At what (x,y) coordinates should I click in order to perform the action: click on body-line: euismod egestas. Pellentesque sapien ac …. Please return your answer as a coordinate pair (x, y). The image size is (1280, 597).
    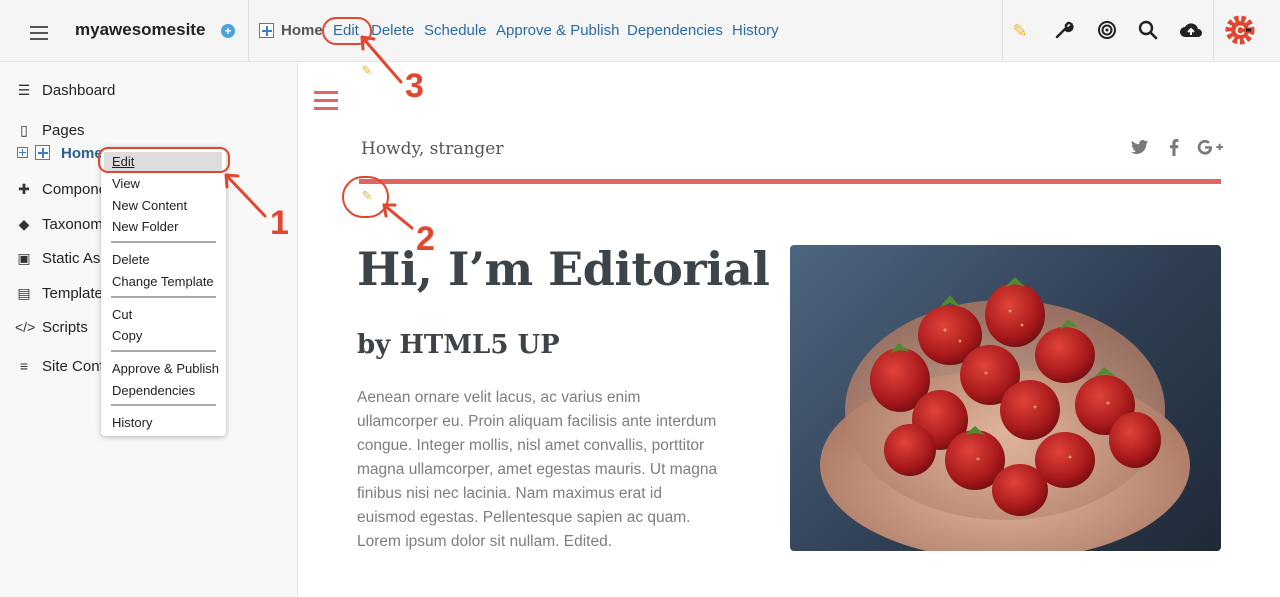
    Looking at the image, I should click on (524, 517).